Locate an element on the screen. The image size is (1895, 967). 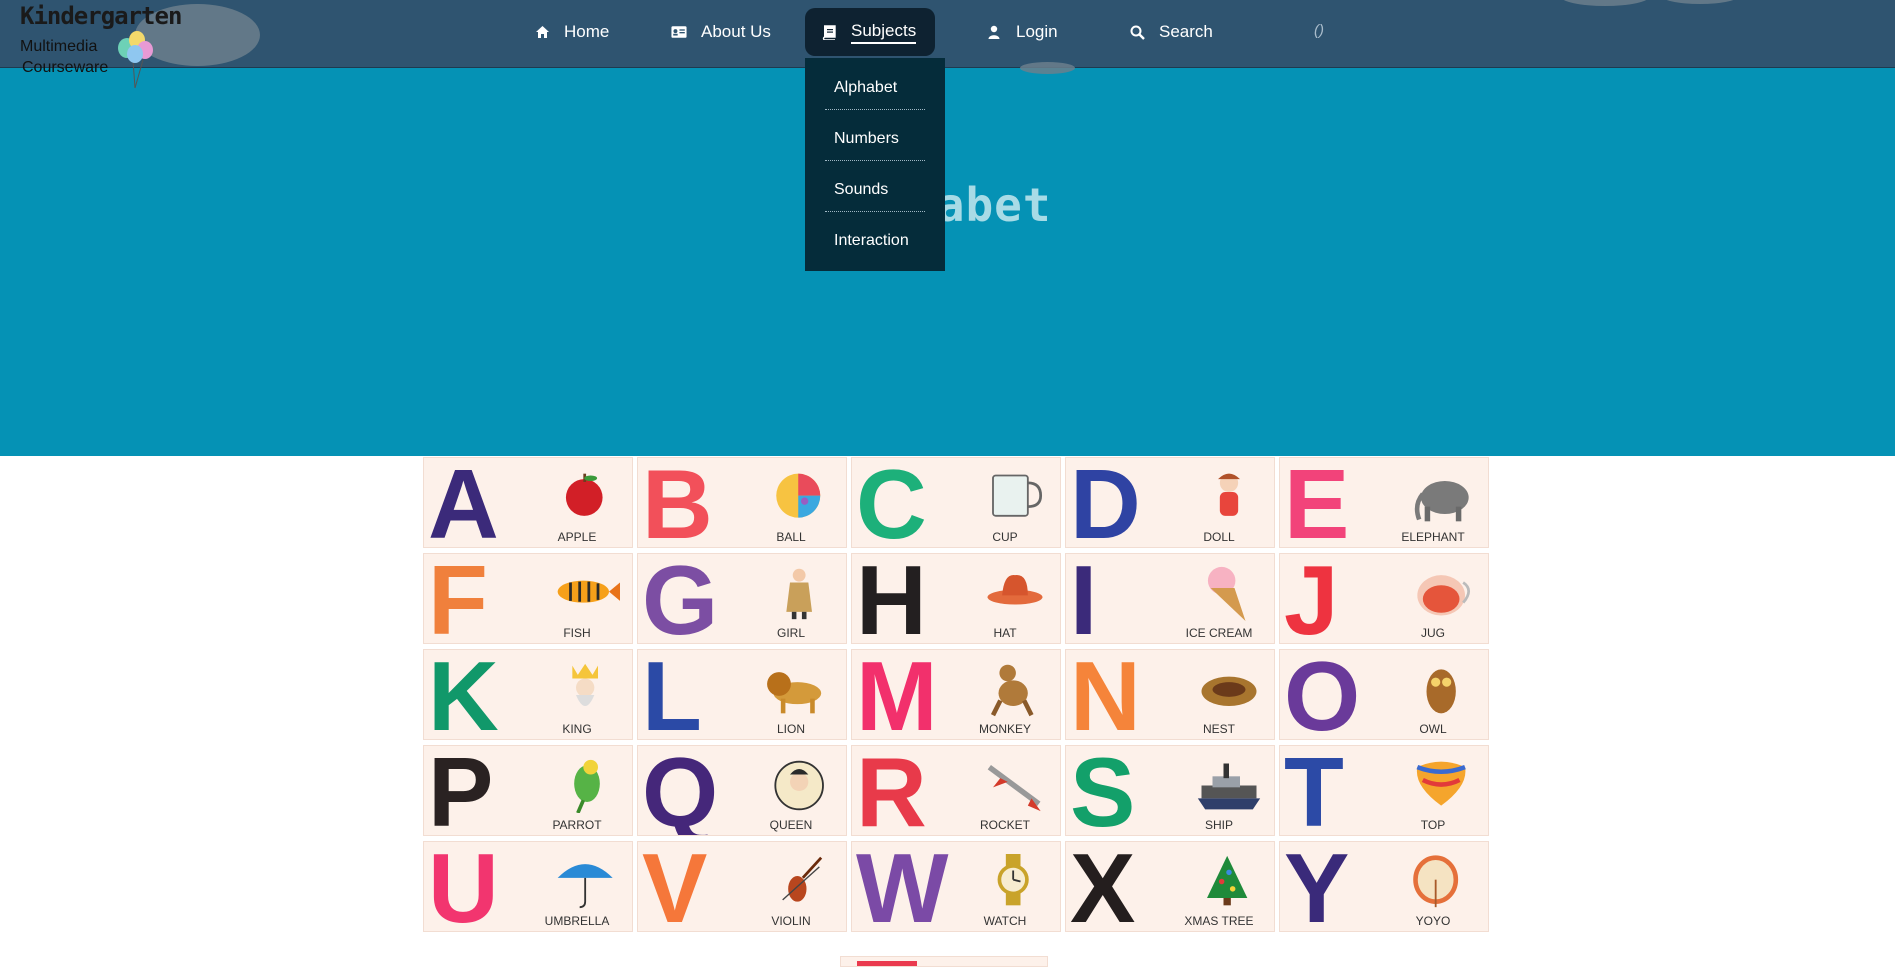
subjects-dropdown-menu: Alphabet Numbers Sounds Interaction is located at coordinates (875, 164).